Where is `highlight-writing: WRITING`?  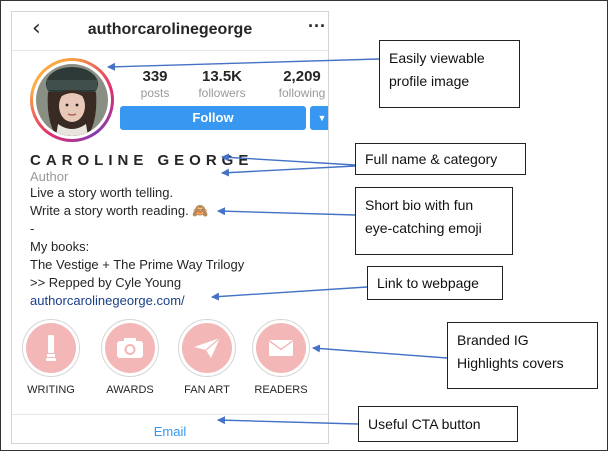 highlight-writing: WRITING is located at coordinates (51, 357).